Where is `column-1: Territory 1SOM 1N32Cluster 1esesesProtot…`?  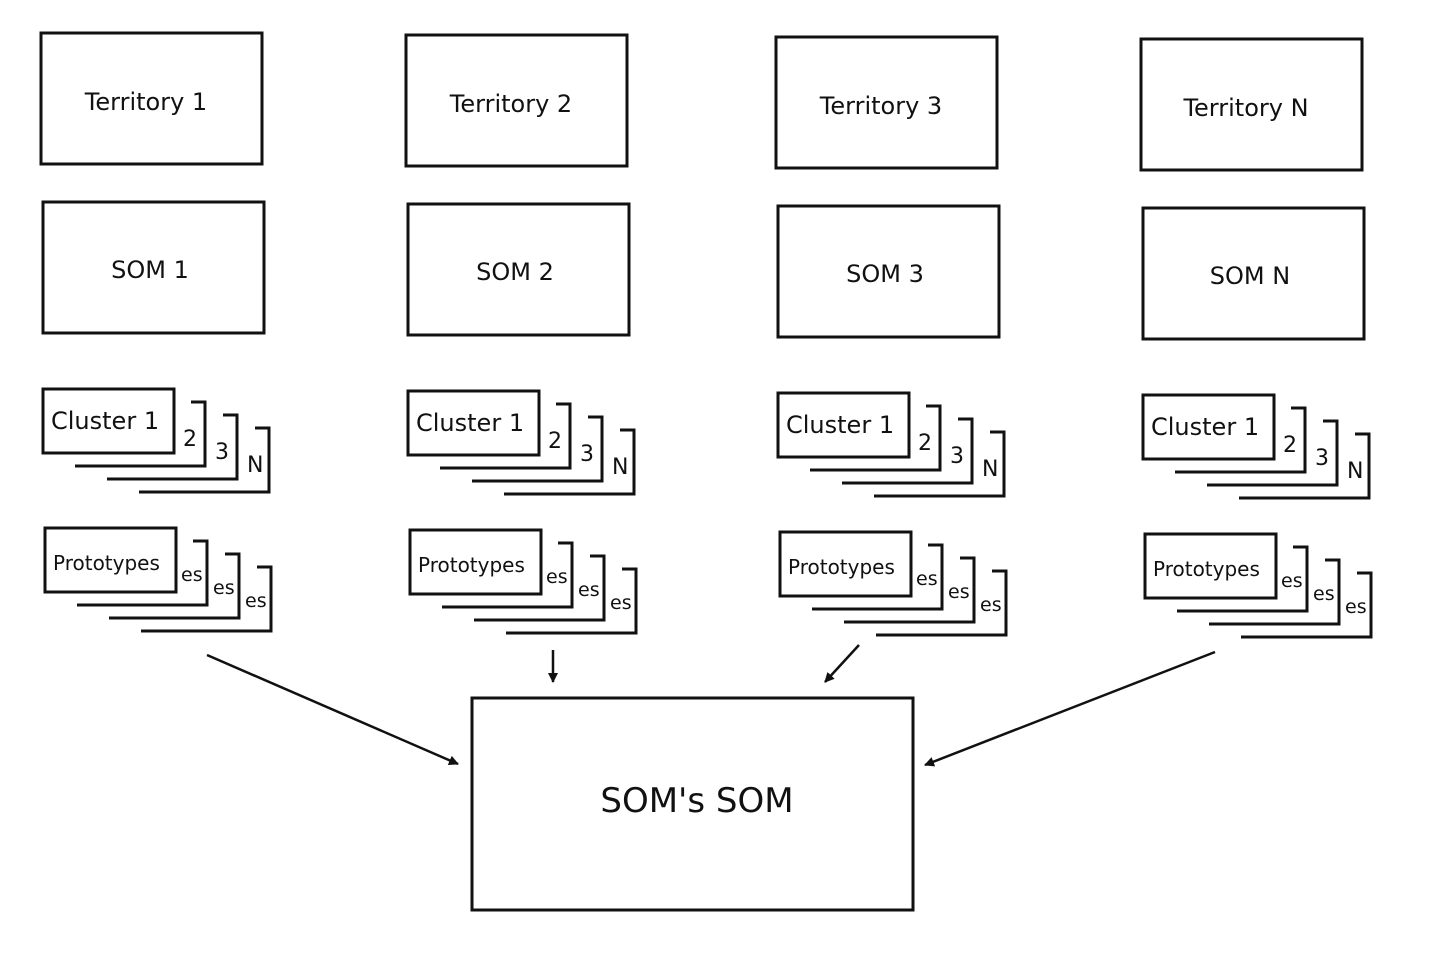
column-1: Territory 1SOM 1N32Cluster 1esesesProtot… is located at coordinates (156, 332).